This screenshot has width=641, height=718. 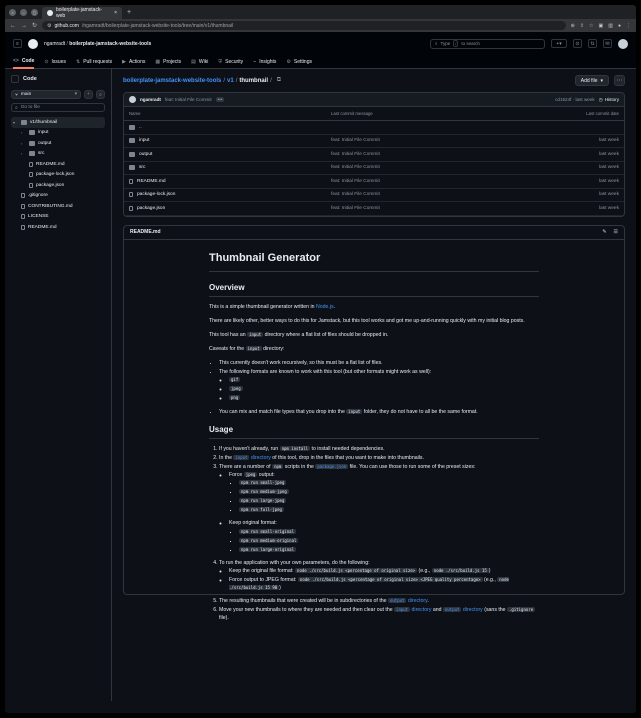 I want to click on tab-settings: ⚙ Settings, so click(x=299, y=62).